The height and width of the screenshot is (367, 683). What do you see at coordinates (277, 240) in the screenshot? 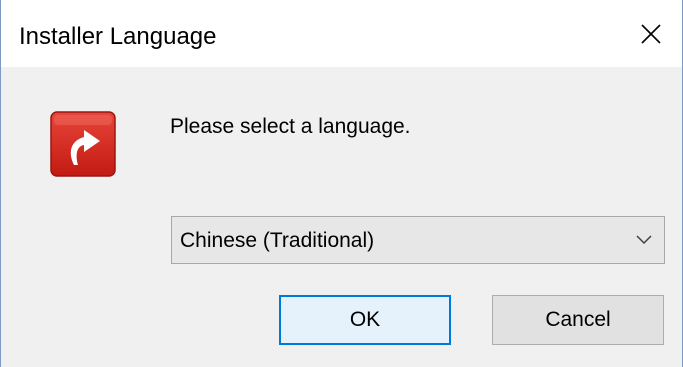
I see `language-select-value: Chinese (Traditional)` at bounding box center [277, 240].